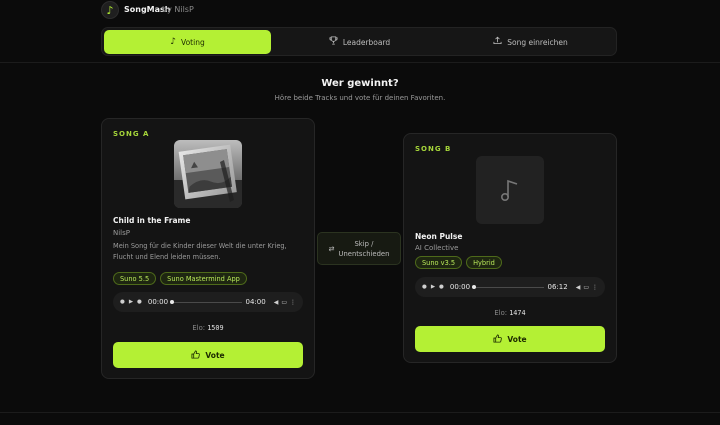 Image resolution: width=720 pixels, height=425 pixels. Describe the element at coordinates (333, 42) in the screenshot. I see `trophy-icon` at that location.